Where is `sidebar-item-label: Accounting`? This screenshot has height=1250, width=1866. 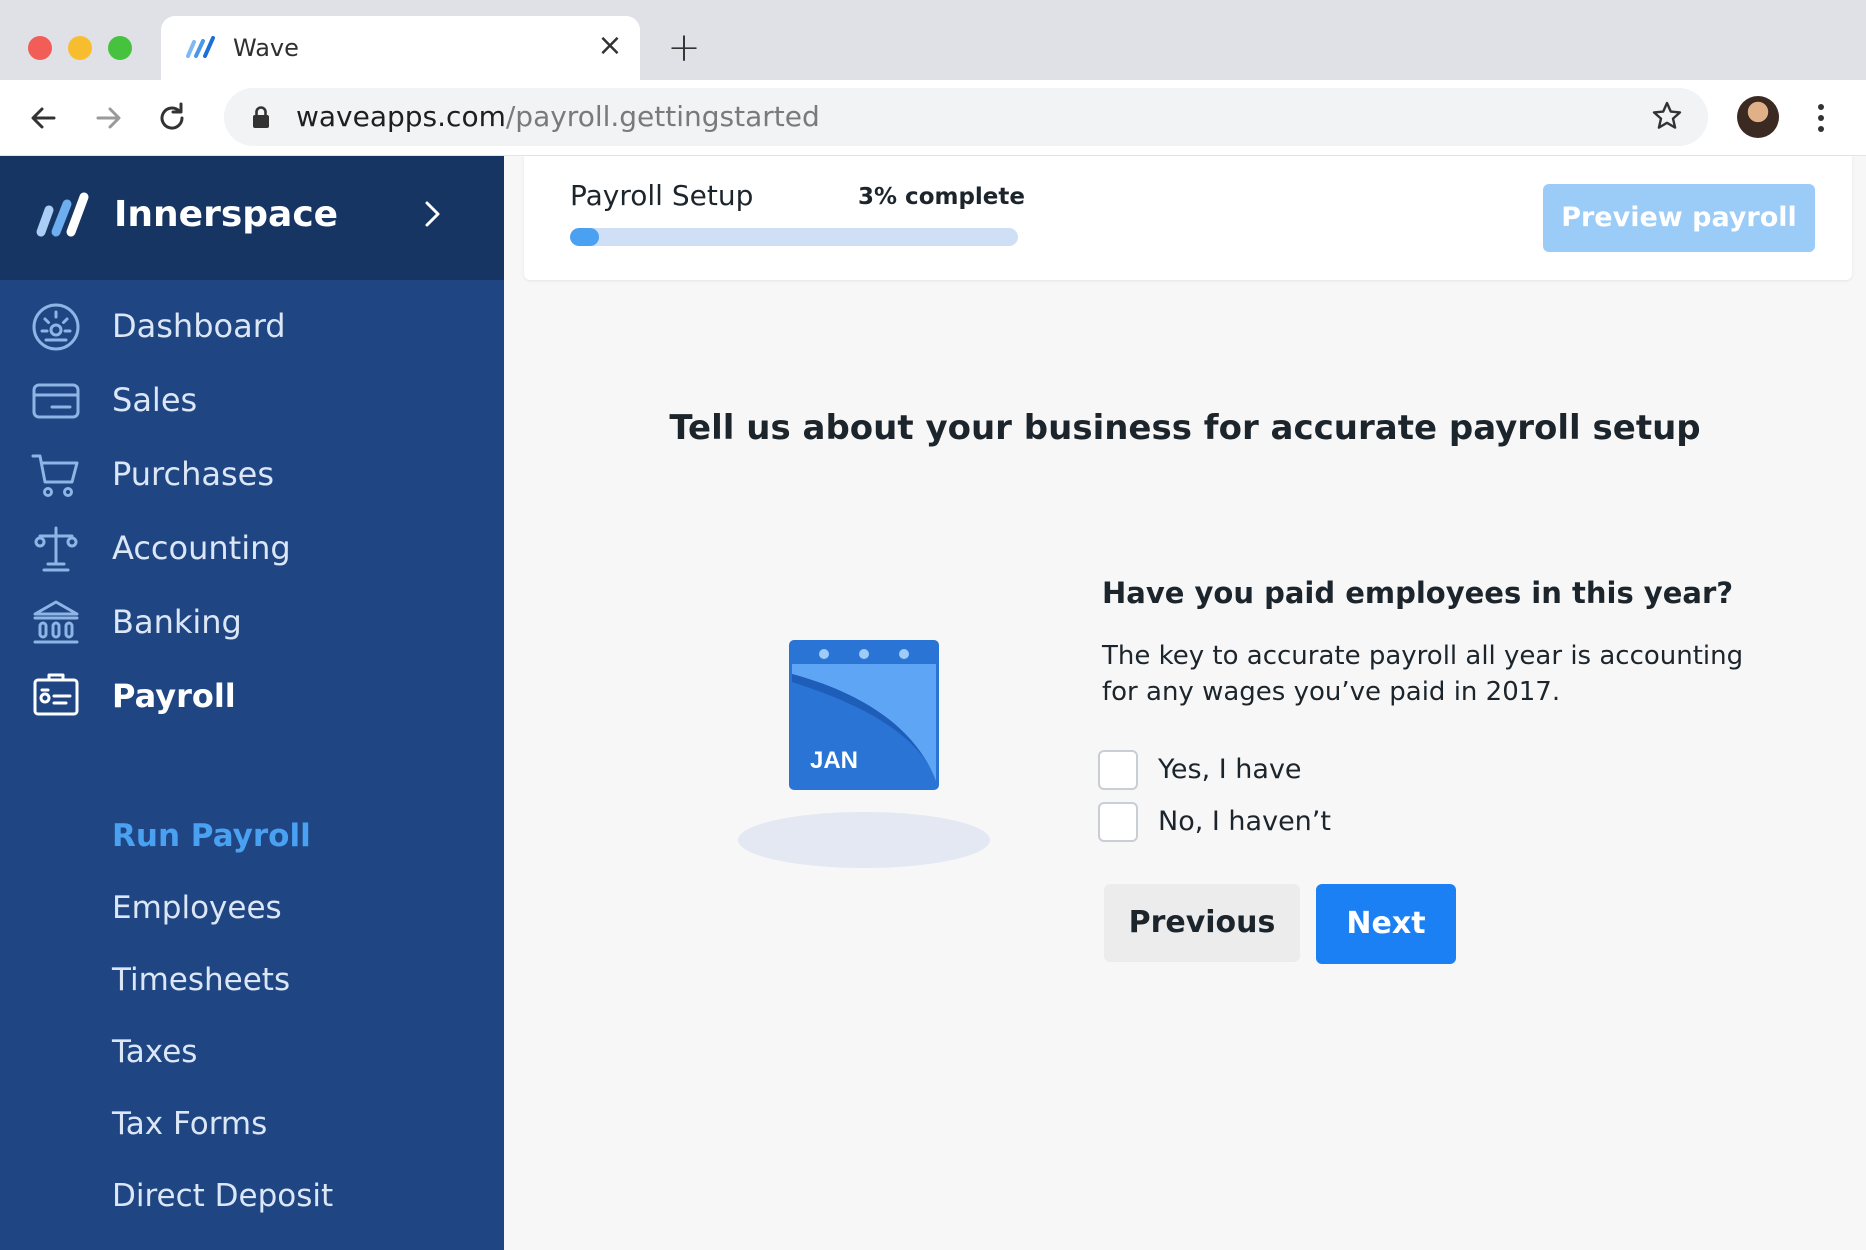 sidebar-item-label: Accounting is located at coordinates (201, 548).